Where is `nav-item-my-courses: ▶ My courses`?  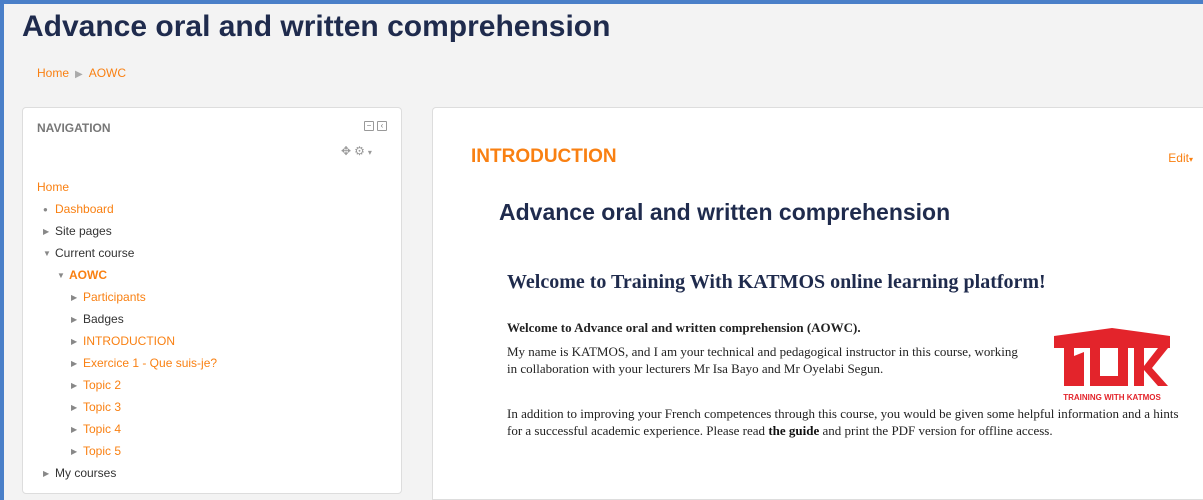 nav-item-my-courses: ▶ My courses is located at coordinates (127, 473).